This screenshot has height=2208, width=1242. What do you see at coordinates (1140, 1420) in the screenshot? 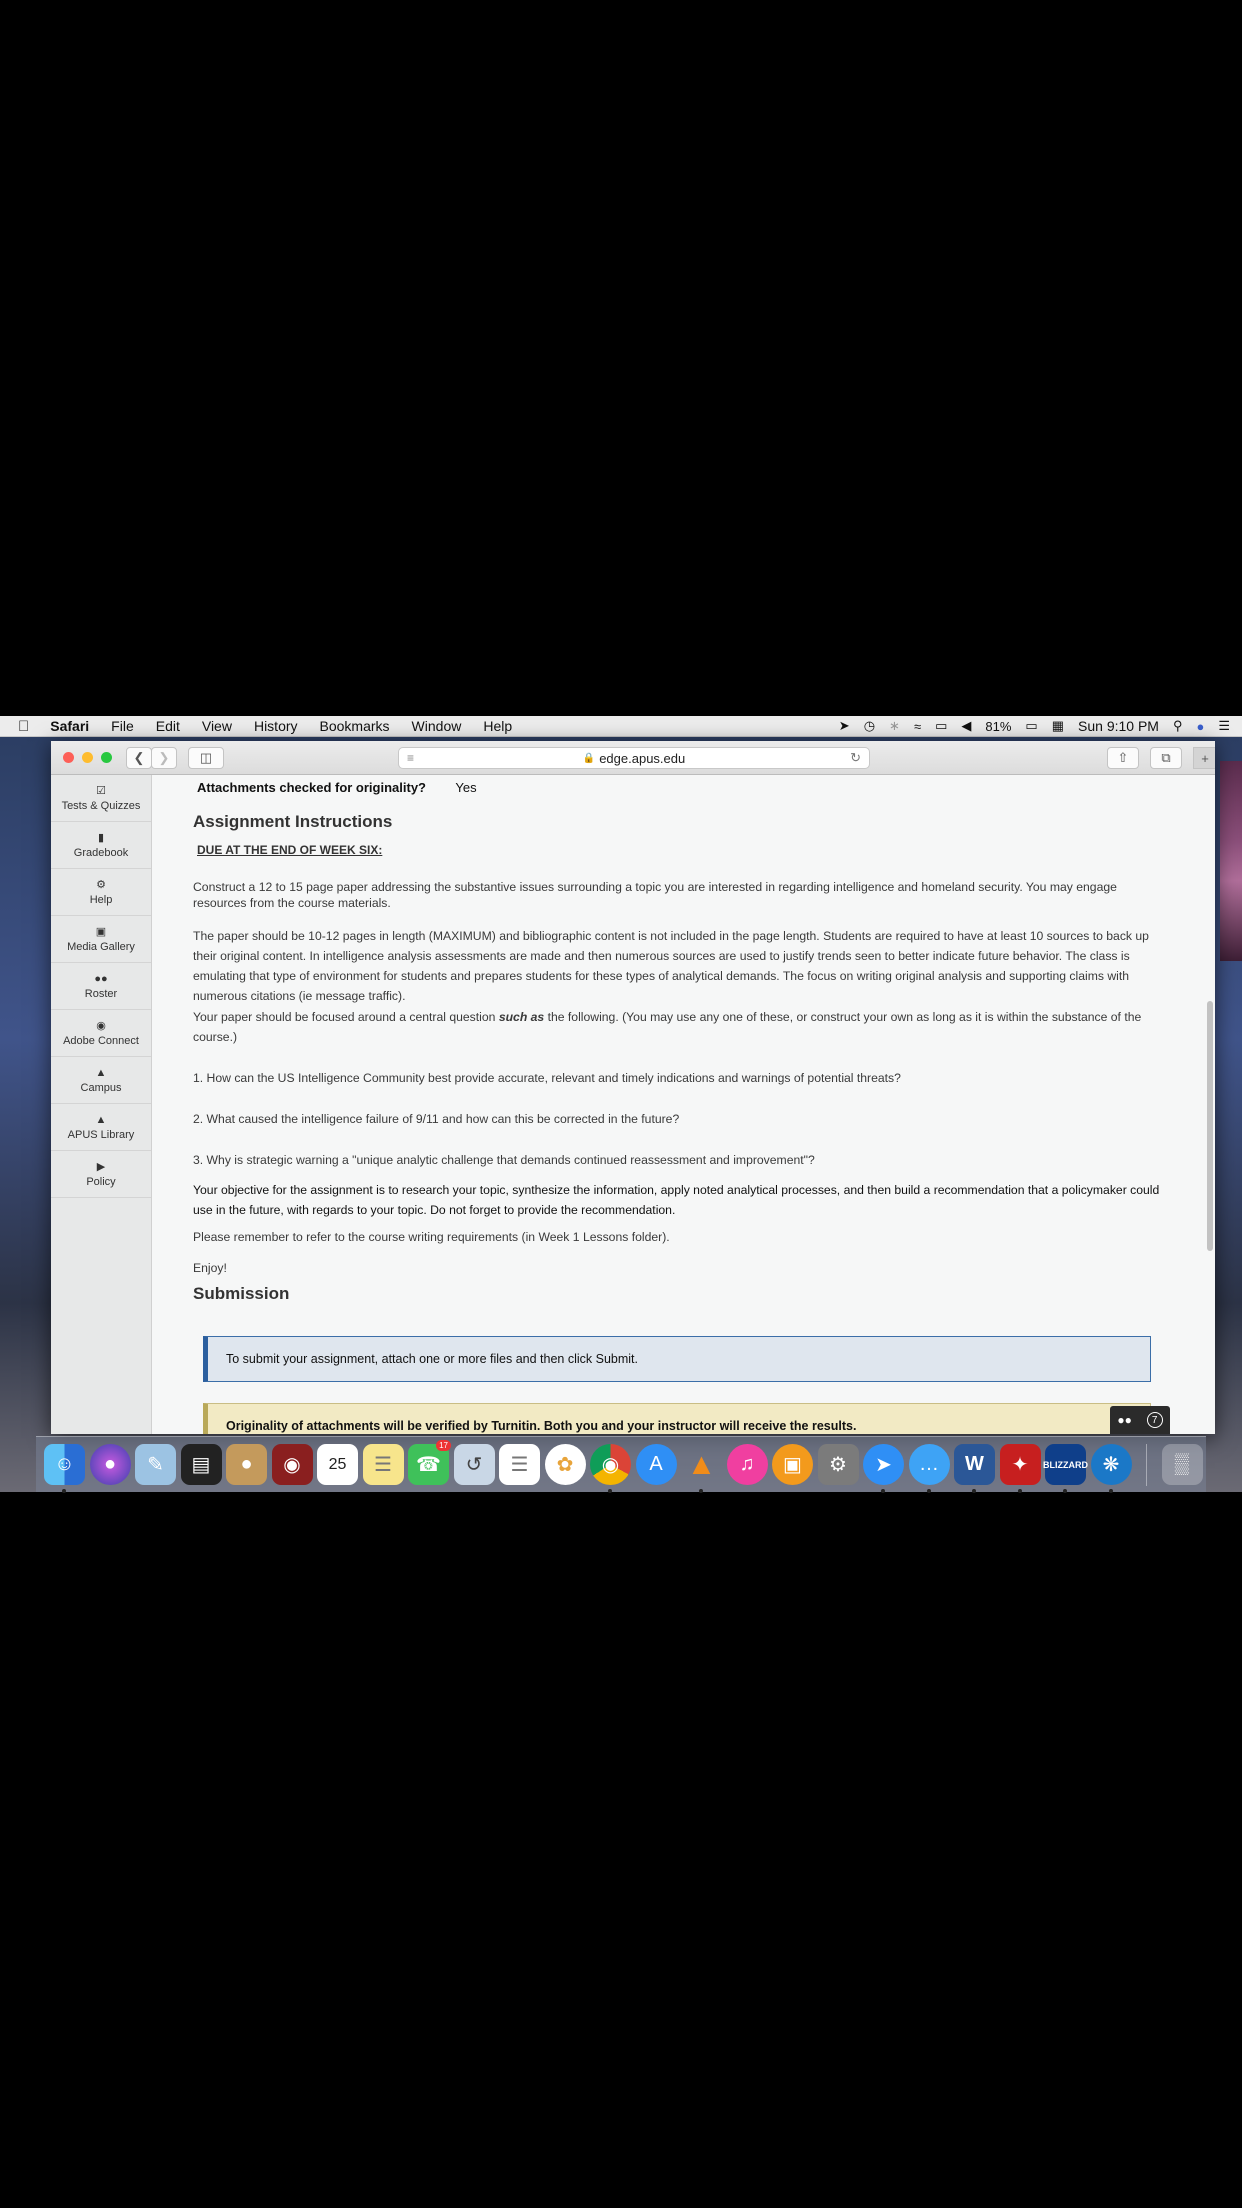
I see `chat-widget: ●● 7` at bounding box center [1140, 1420].